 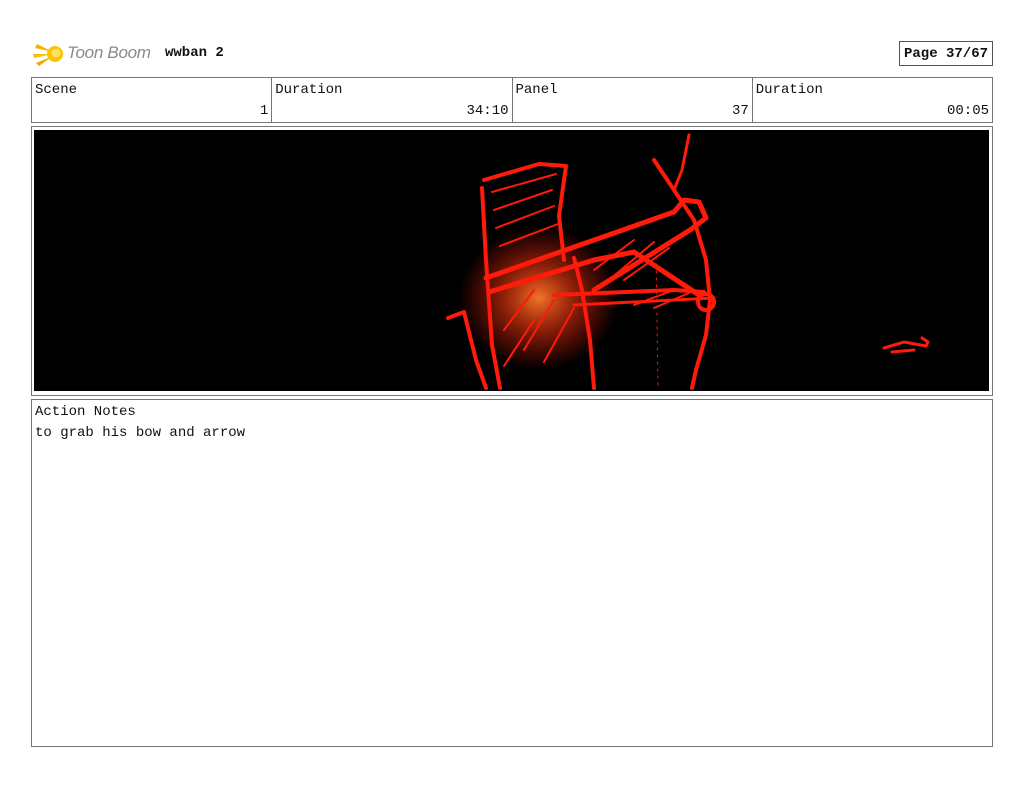 I want to click on scene-cell: Scene 1, so click(x=152, y=100).